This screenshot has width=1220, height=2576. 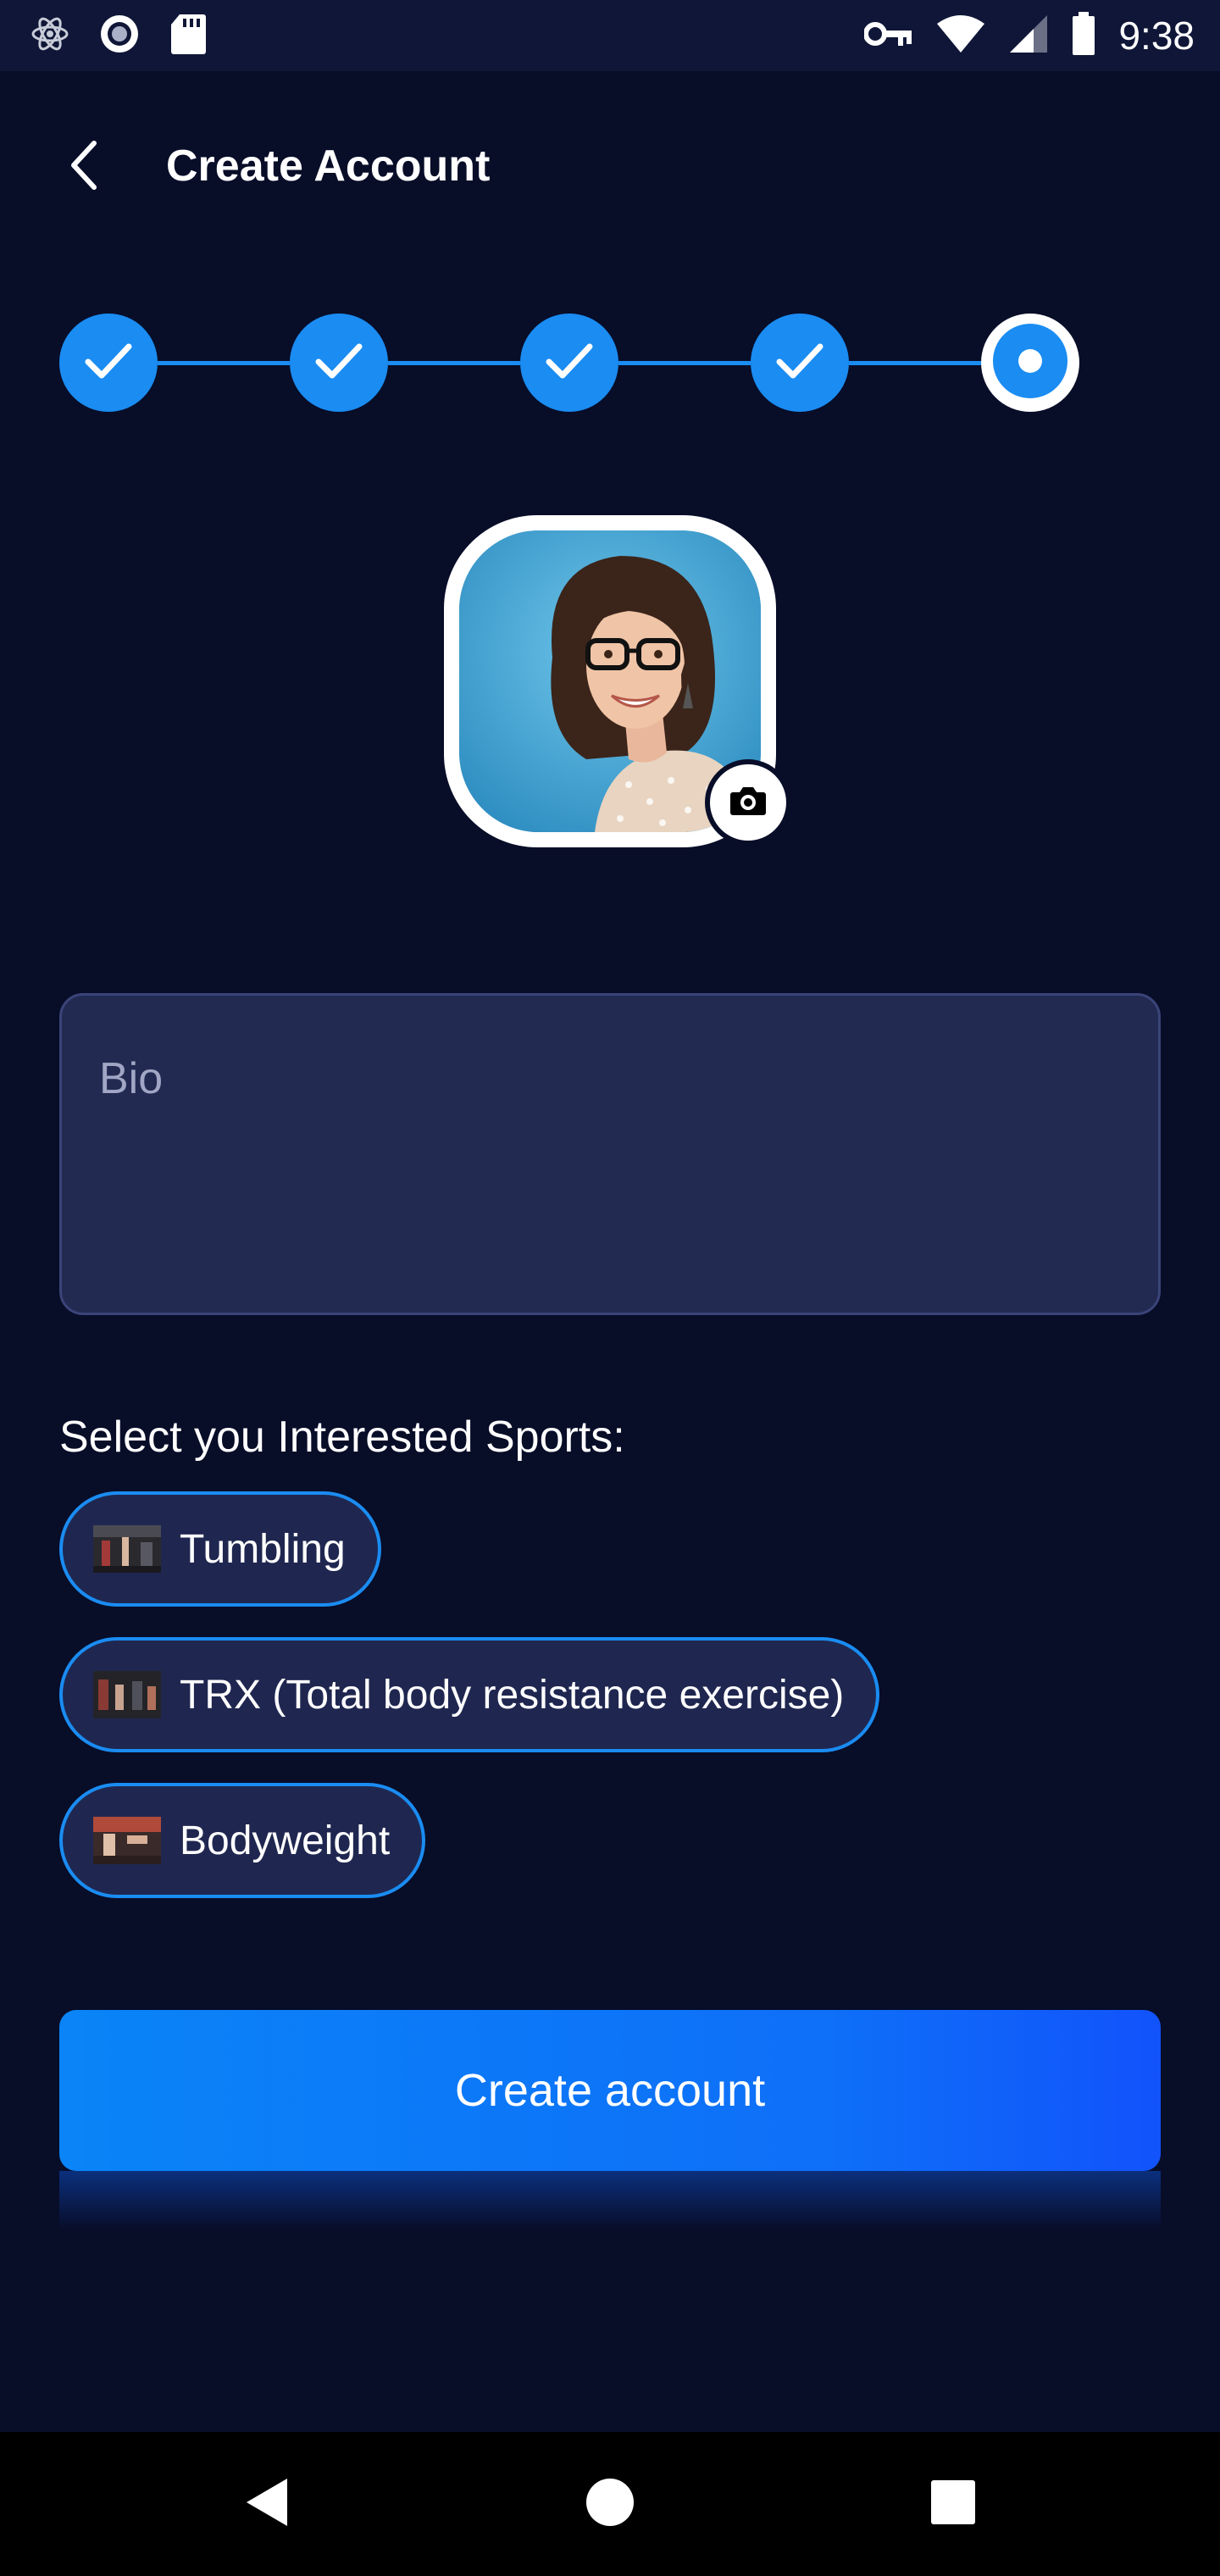 I want to click on system-nav-bar, so click(x=610, y=2504).